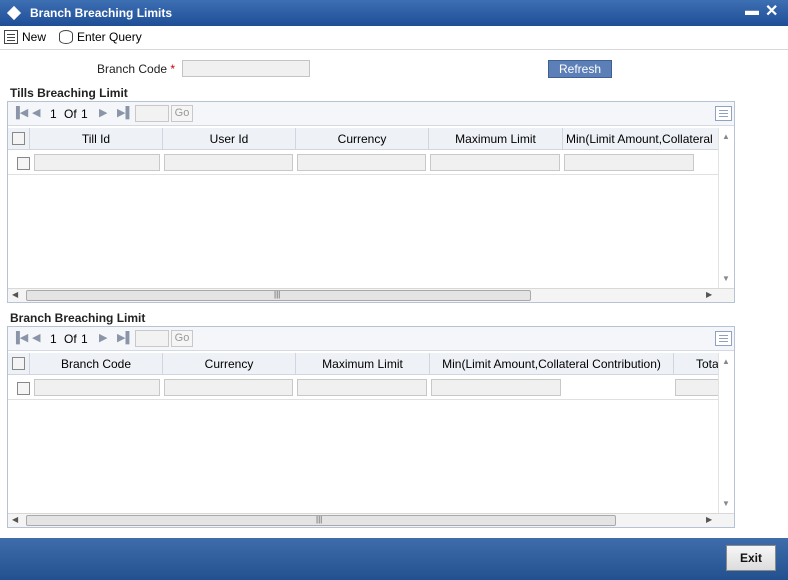 The image size is (788, 580). I want to click on branch-vertical-scrollbar: ▲ ▼, so click(726, 433).